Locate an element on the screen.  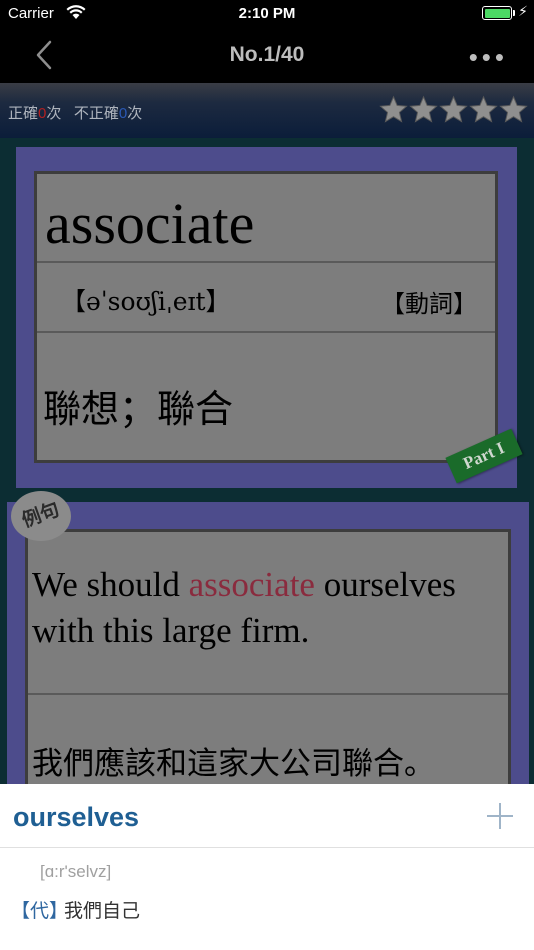
example-chinese: 我們應該和這家大公司聯合。 is located at coordinates (233, 764).